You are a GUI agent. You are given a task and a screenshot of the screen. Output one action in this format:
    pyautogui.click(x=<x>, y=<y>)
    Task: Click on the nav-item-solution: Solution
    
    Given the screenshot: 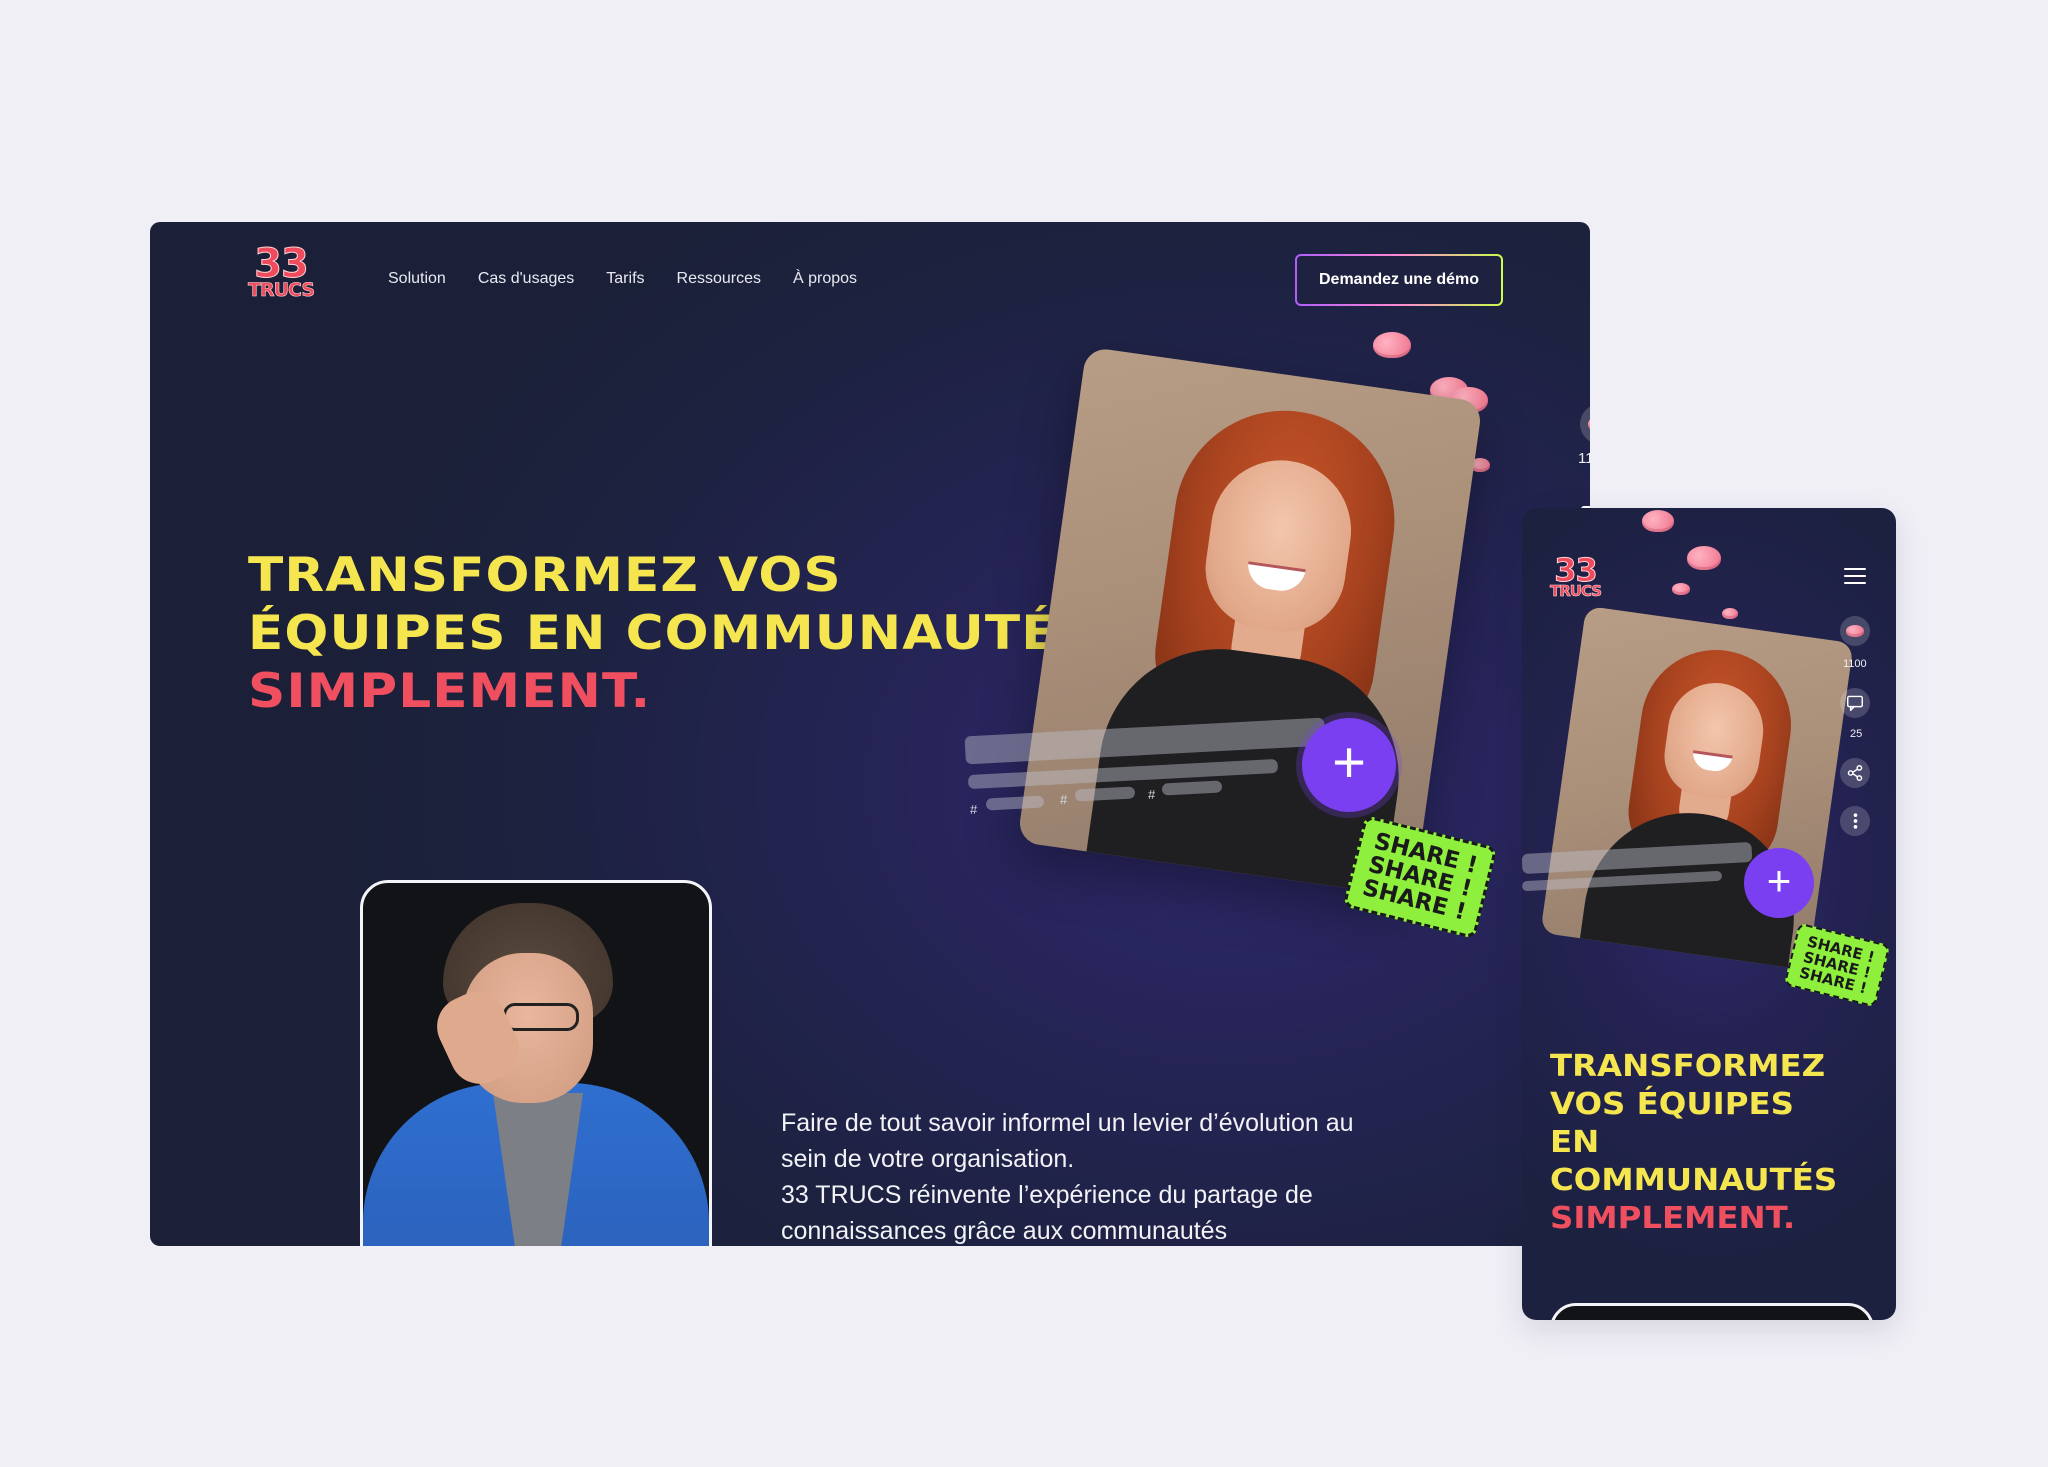 What is the action you would take?
    pyautogui.click(x=417, y=279)
    